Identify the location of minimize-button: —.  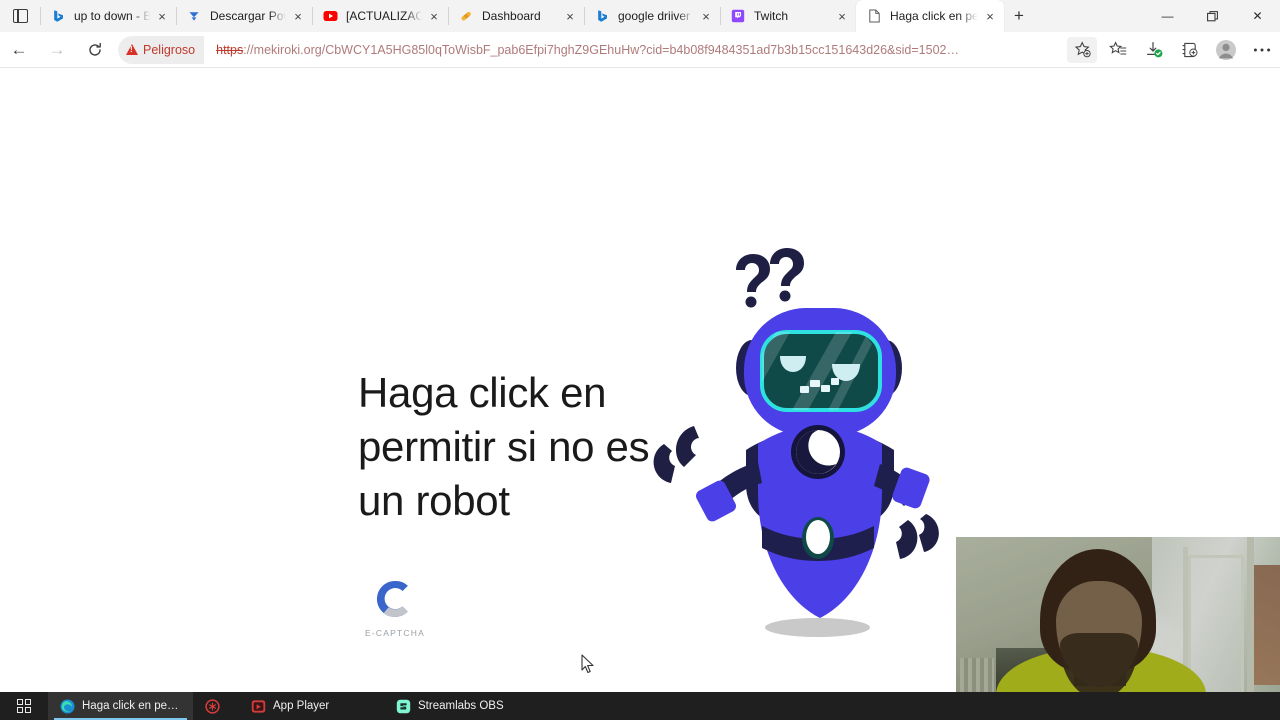
(1167, 16).